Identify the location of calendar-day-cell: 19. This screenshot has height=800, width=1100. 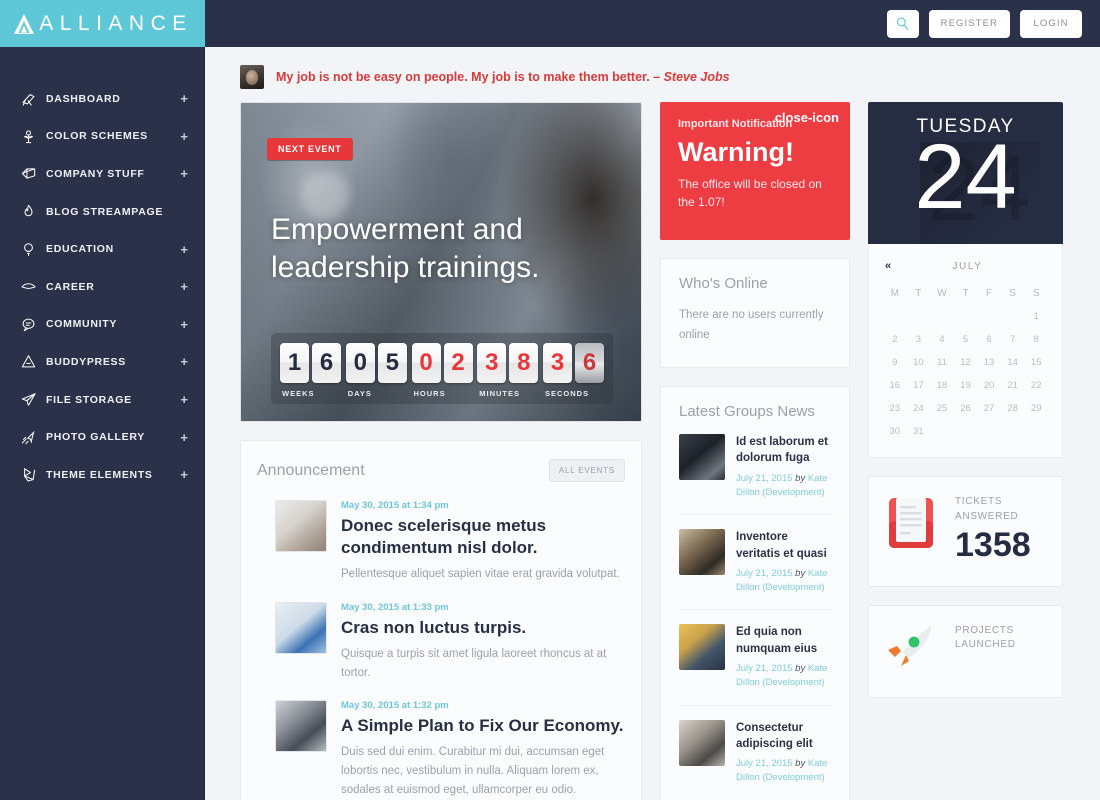
(966, 385).